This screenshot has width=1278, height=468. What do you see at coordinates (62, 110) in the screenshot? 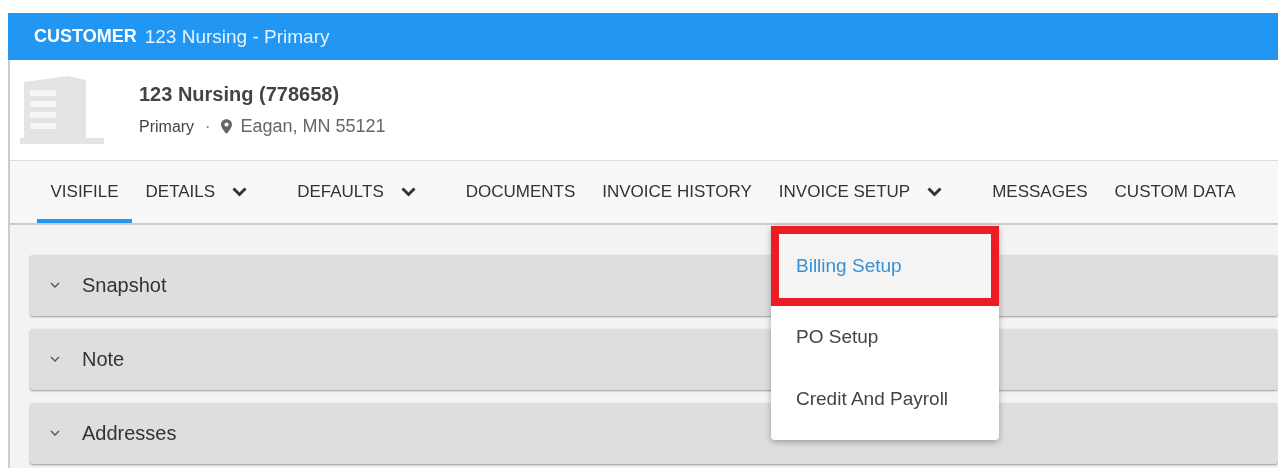
I see `building-icon` at bounding box center [62, 110].